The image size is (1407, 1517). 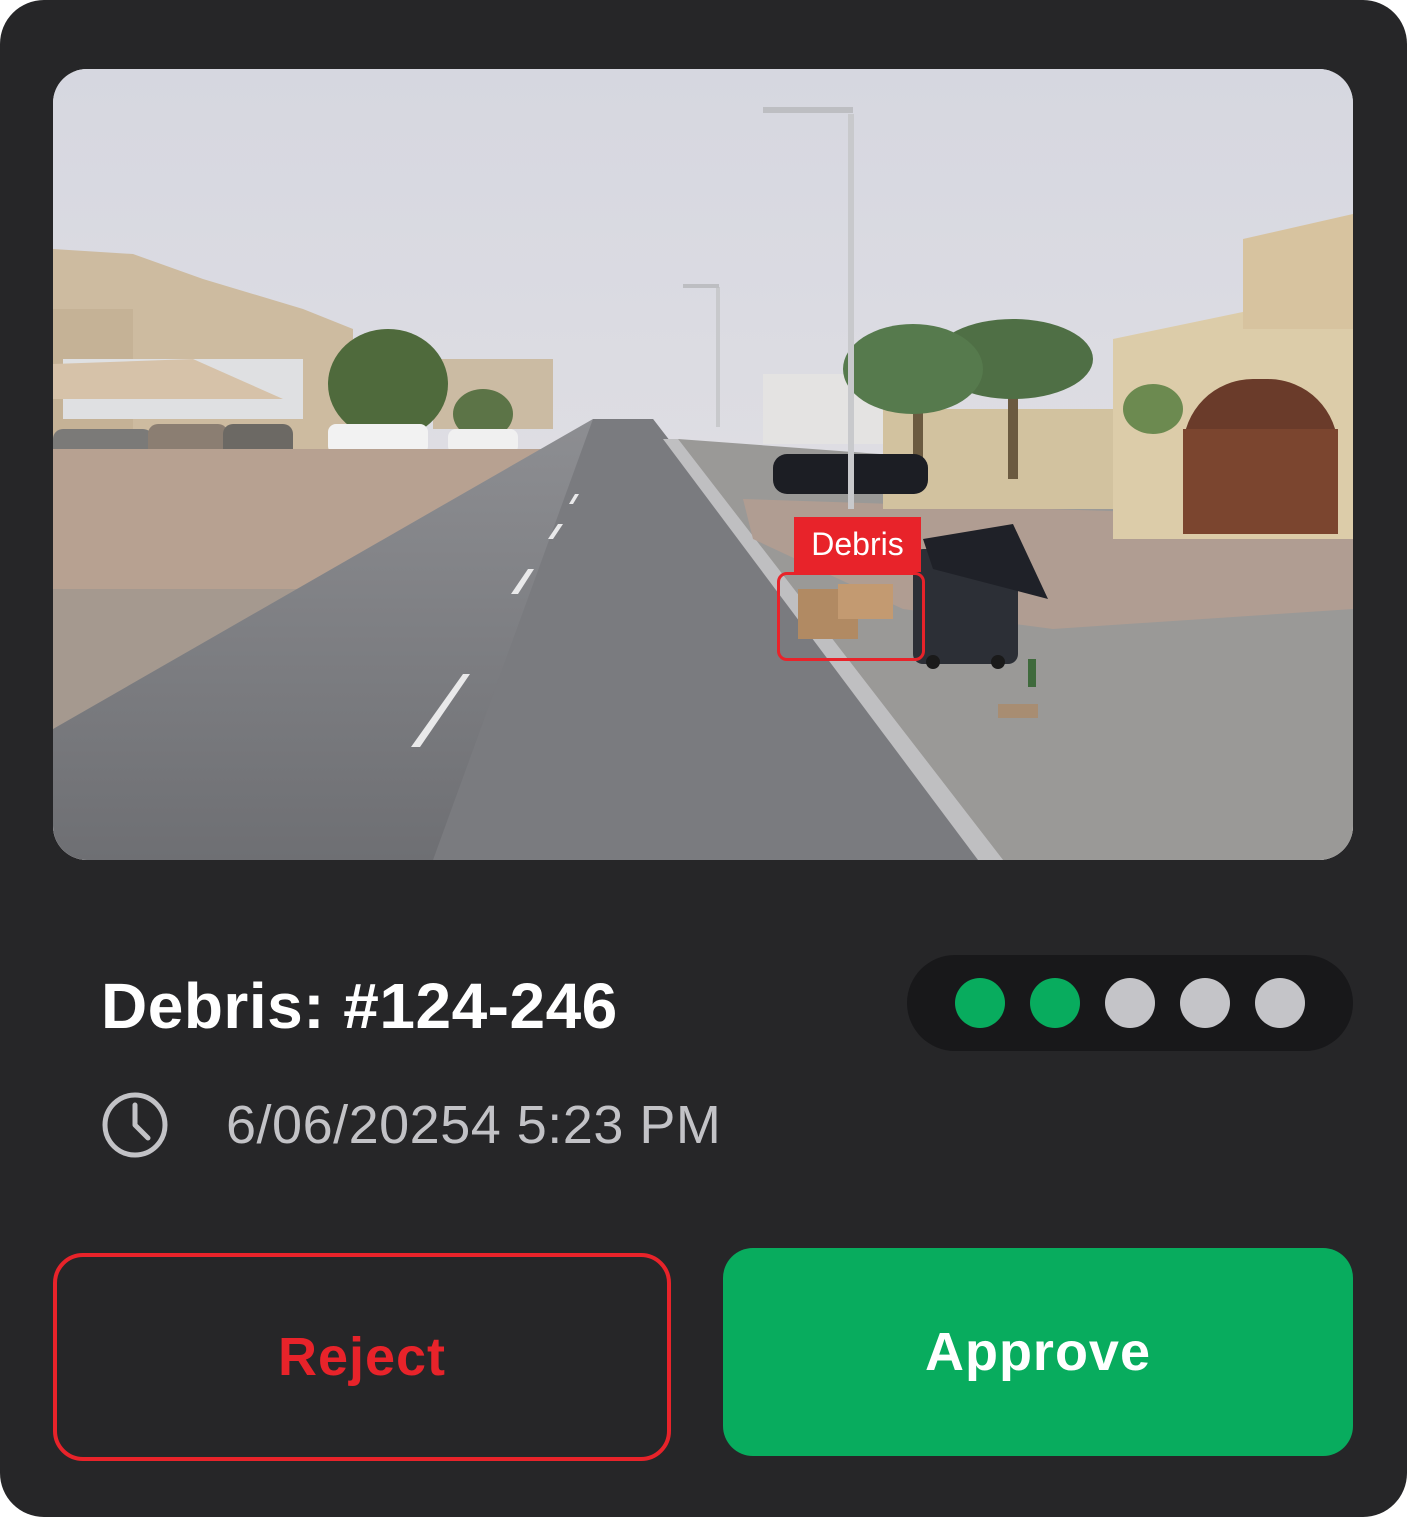 What do you see at coordinates (857, 544) in the screenshot?
I see `detection-label: Debris` at bounding box center [857, 544].